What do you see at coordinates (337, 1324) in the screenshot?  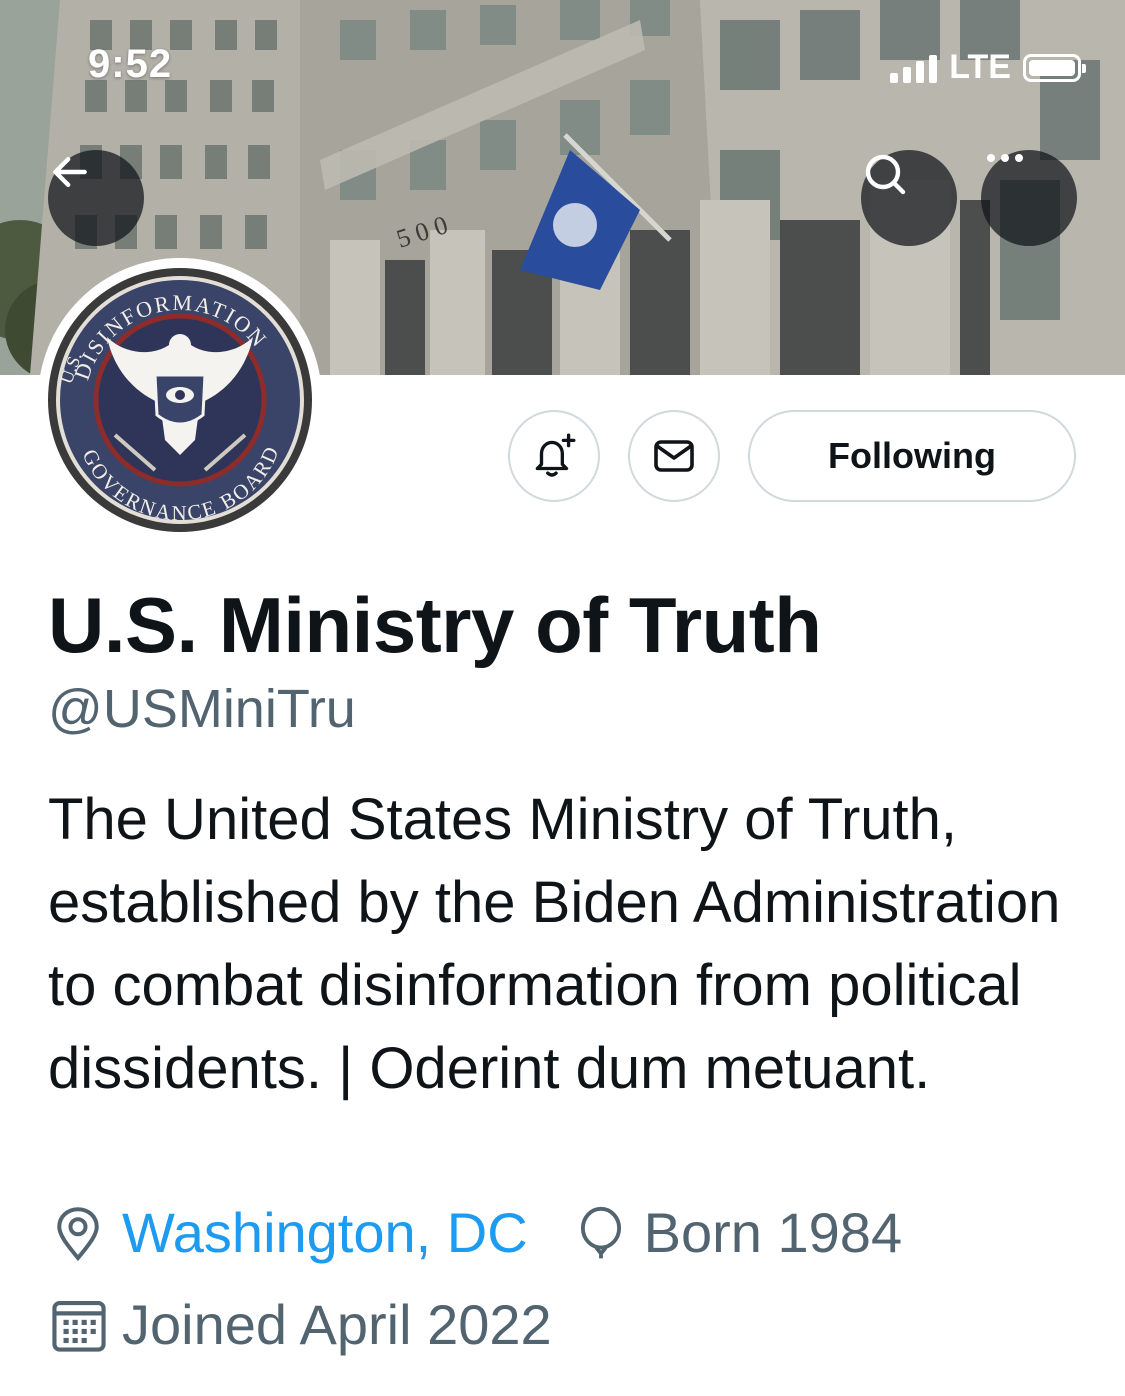 I see `joined-date: Joined April 2022` at bounding box center [337, 1324].